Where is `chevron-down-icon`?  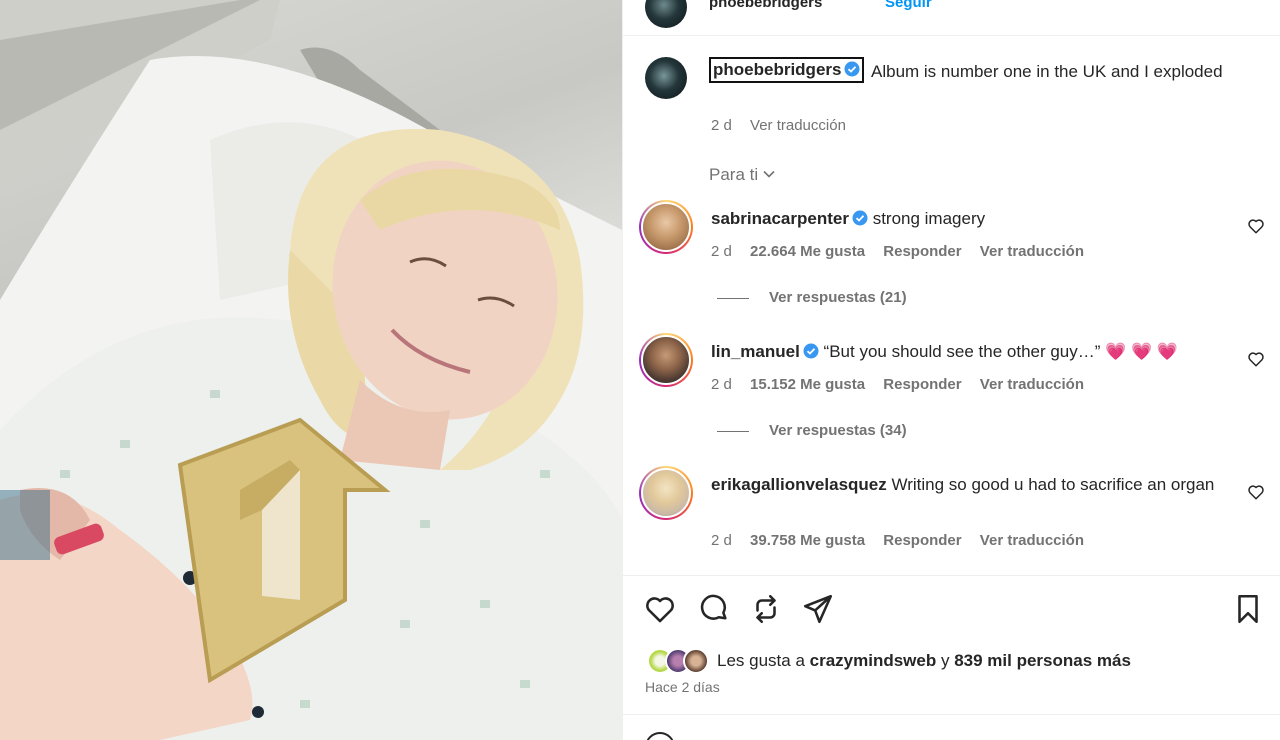 chevron-down-icon is located at coordinates (769, 174).